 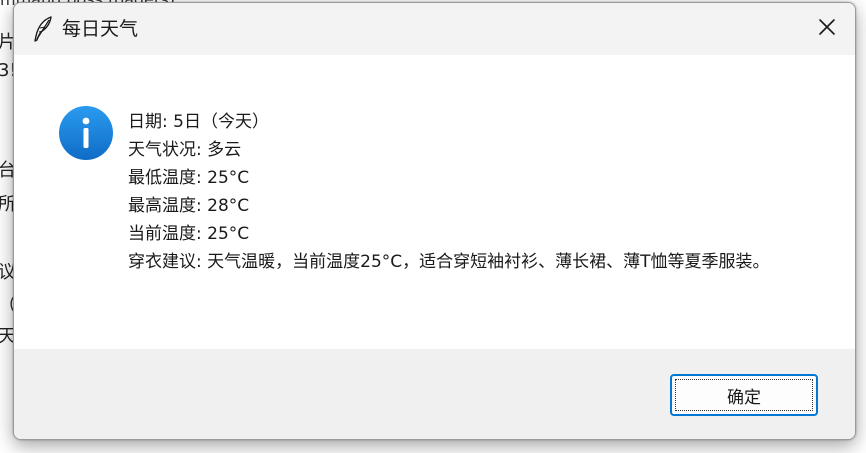 What do you see at coordinates (744, 397) in the screenshot?
I see `ok-button-label: 确定` at bounding box center [744, 397].